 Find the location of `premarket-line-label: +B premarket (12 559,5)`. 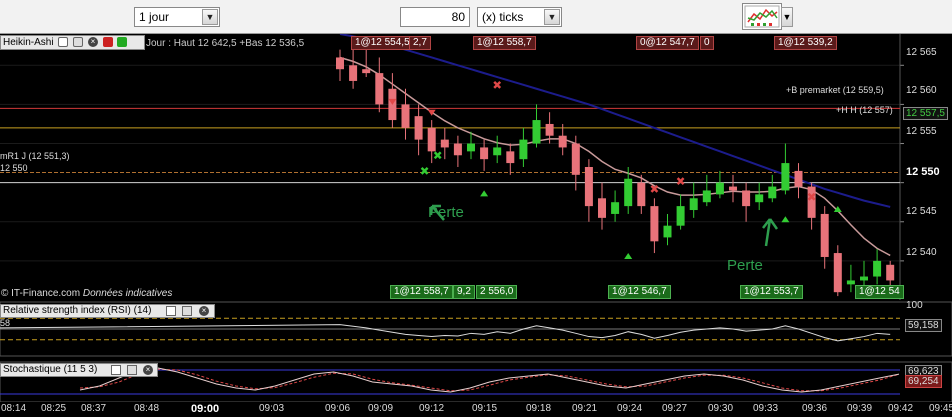

premarket-line-label: +B premarket (12 559,5) is located at coordinates (835, 90).